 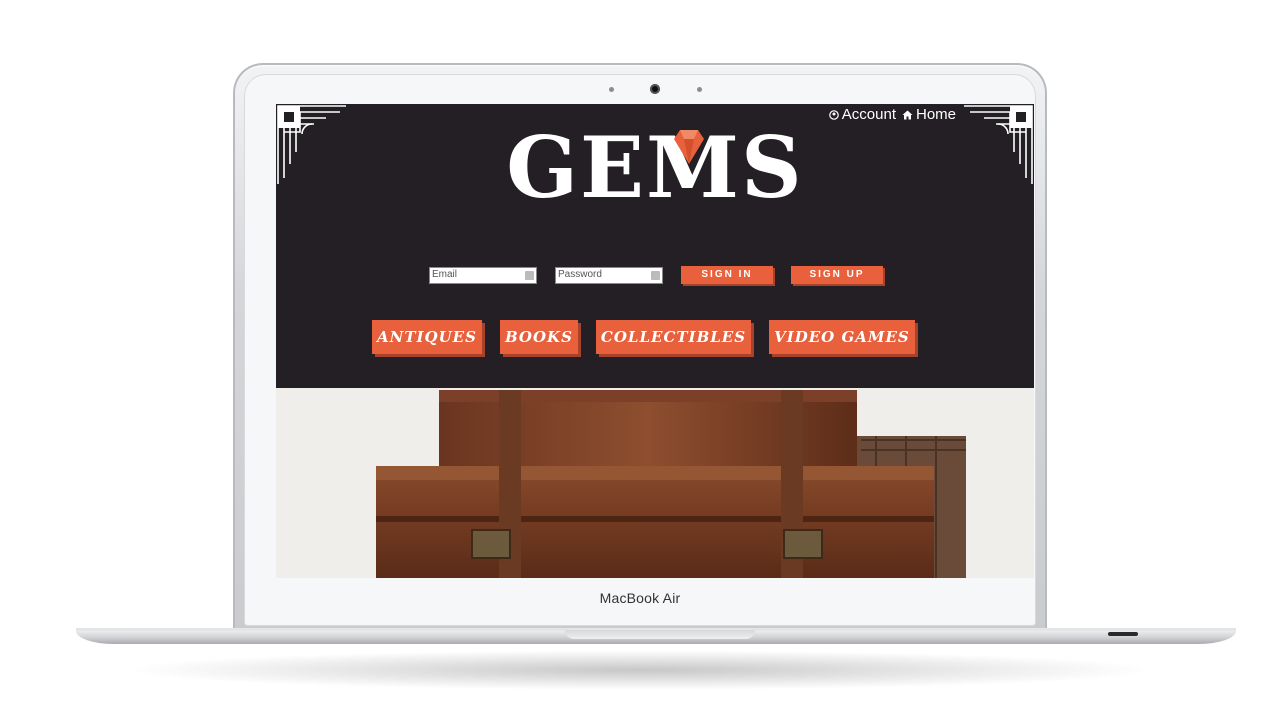 I want to click on category-books-button: BOOKS, so click(x=538, y=337).